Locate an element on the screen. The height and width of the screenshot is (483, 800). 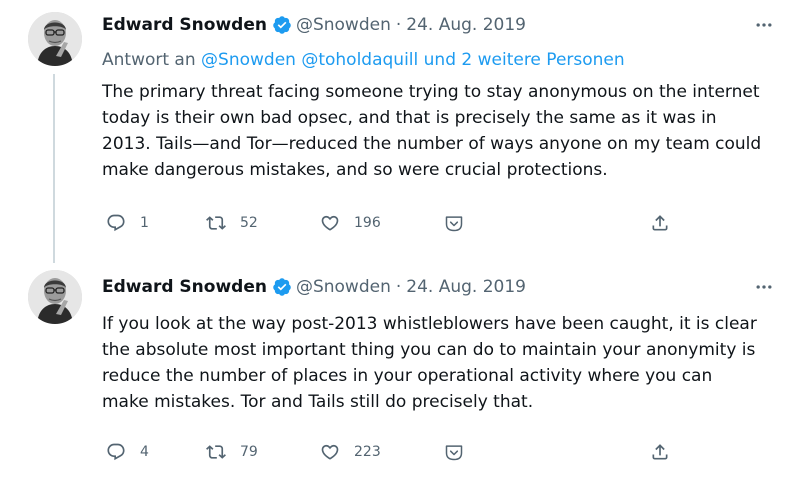
reply-prefix: Antwort an is located at coordinates (149, 60).